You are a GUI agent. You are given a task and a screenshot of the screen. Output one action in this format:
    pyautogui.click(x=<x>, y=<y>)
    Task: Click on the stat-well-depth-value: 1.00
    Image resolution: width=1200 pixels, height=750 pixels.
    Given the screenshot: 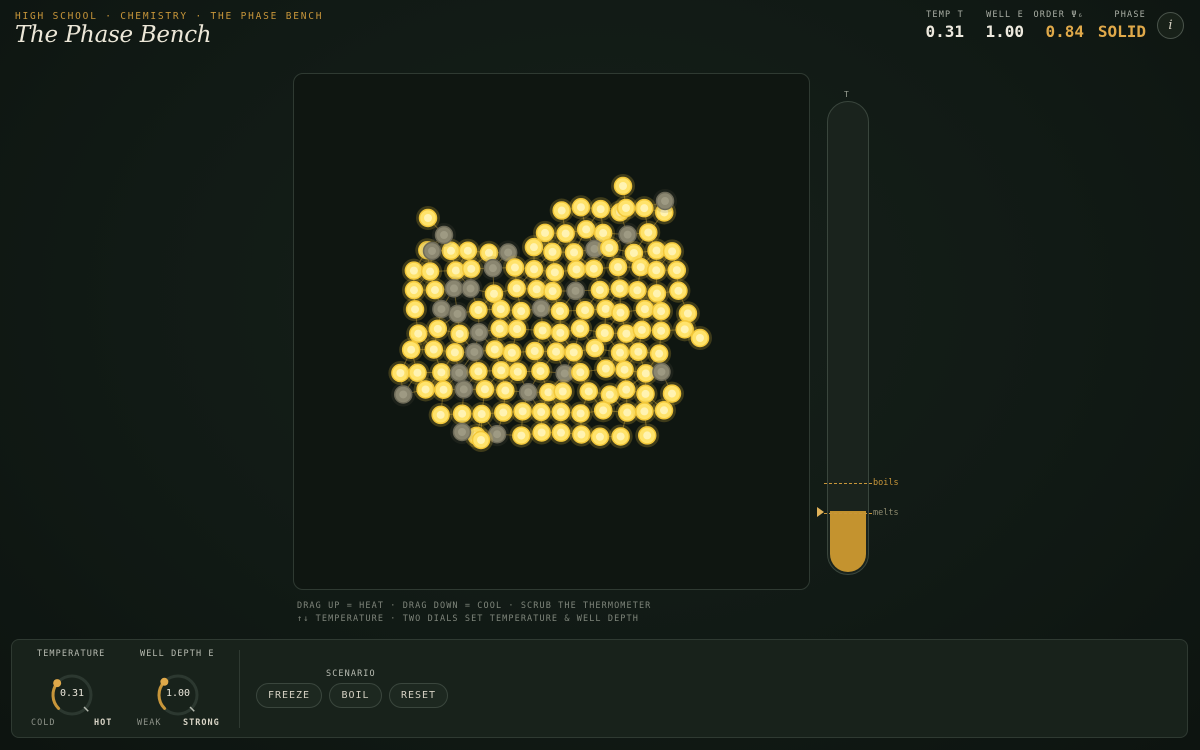 What is the action you would take?
    pyautogui.click(x=1004, y=31)
    